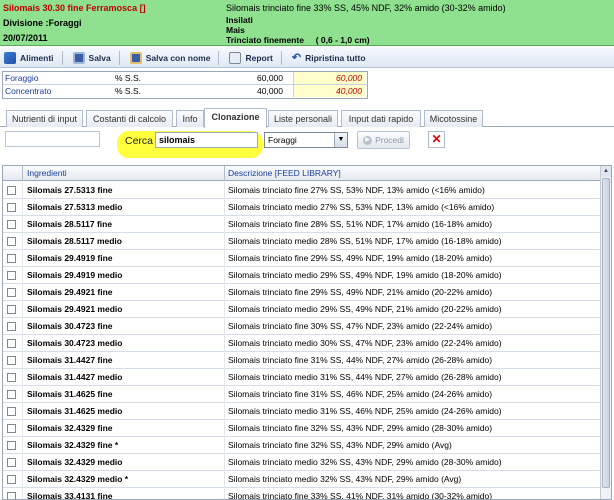 The image size is (614, 500). I want to click on tab-clonazione: Clonazione, so click(235, 118).